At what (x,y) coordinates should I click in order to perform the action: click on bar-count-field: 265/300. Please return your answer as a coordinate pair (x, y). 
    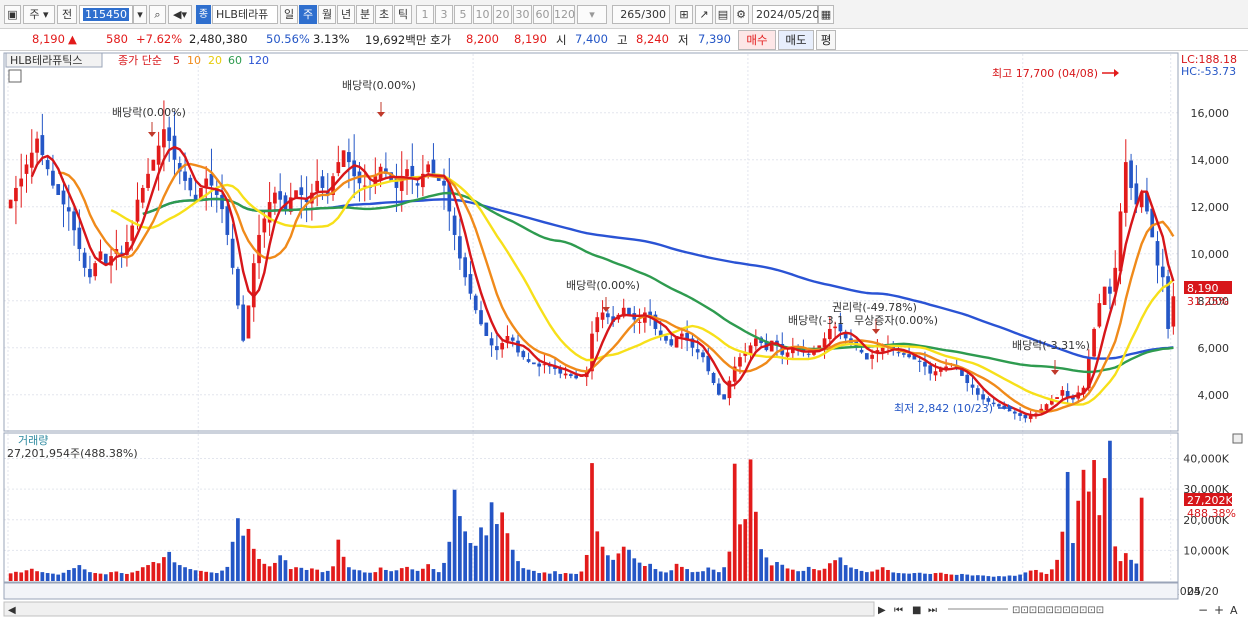
    Looking at the image, I should click on (641, 14).